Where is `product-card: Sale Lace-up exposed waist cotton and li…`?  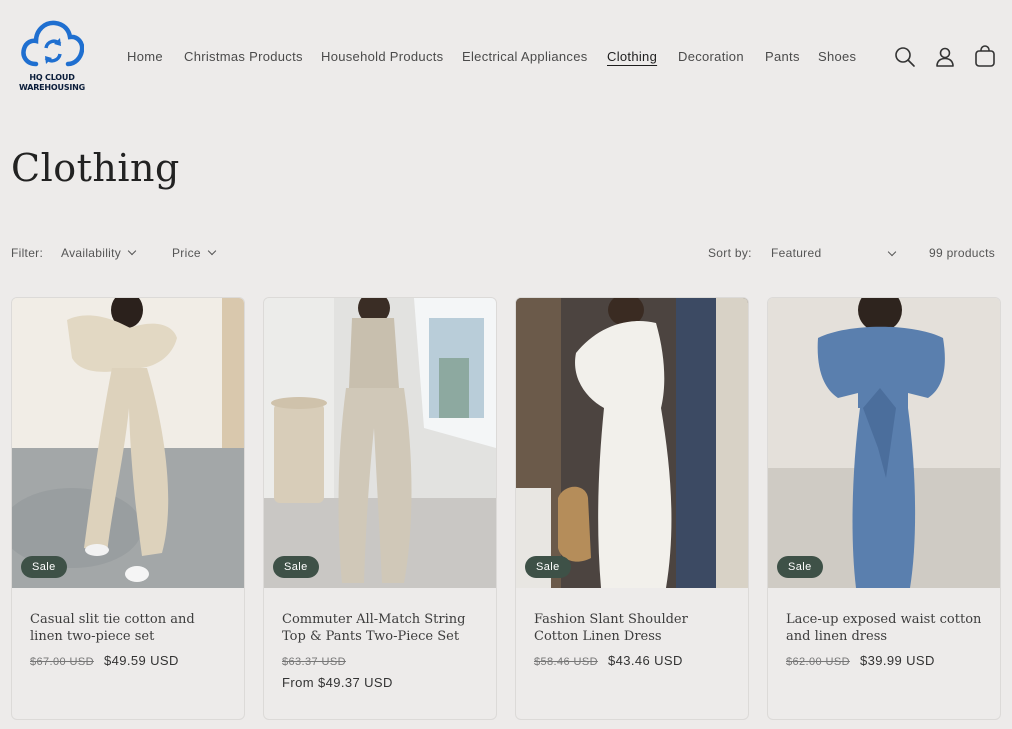
product-card: Sale Lace-up exposed waist cotton and li… is located at coordinates (884, 508).